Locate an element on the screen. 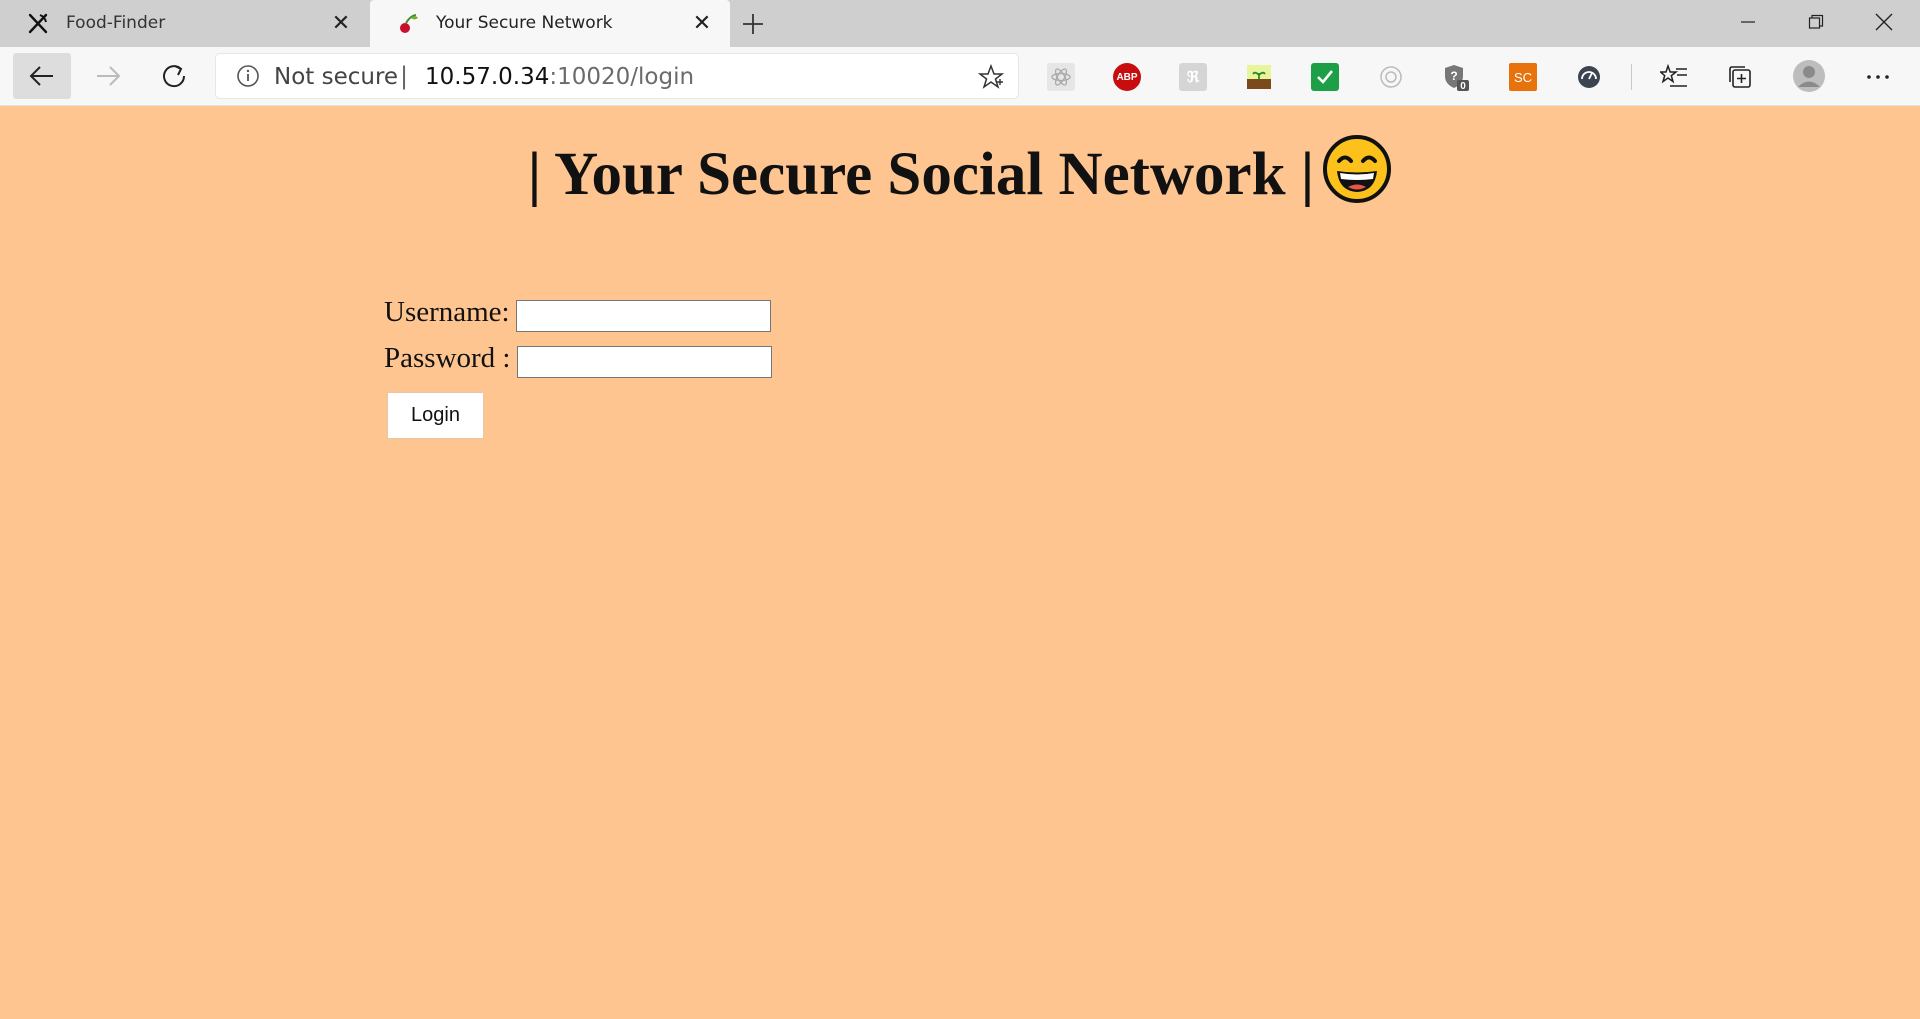 This screenshot has height=1019, width=1920. collections-icon is located at coordinates (1740, 77).